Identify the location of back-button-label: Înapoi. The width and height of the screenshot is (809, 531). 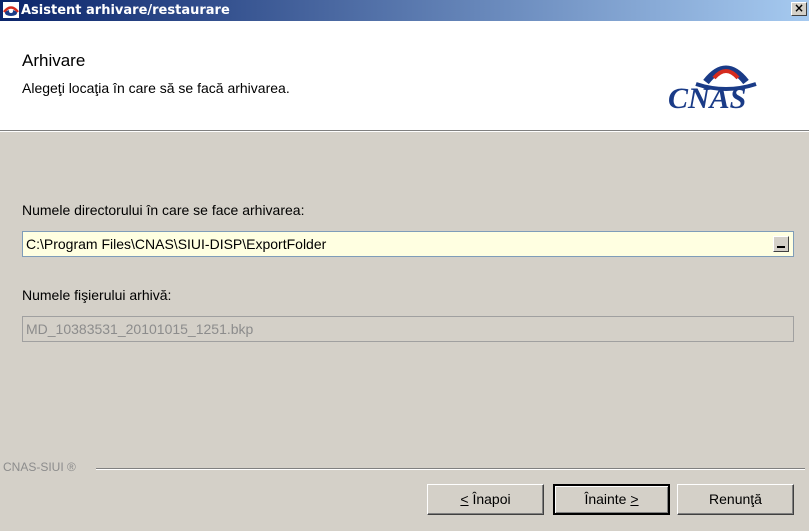
(491, 499).